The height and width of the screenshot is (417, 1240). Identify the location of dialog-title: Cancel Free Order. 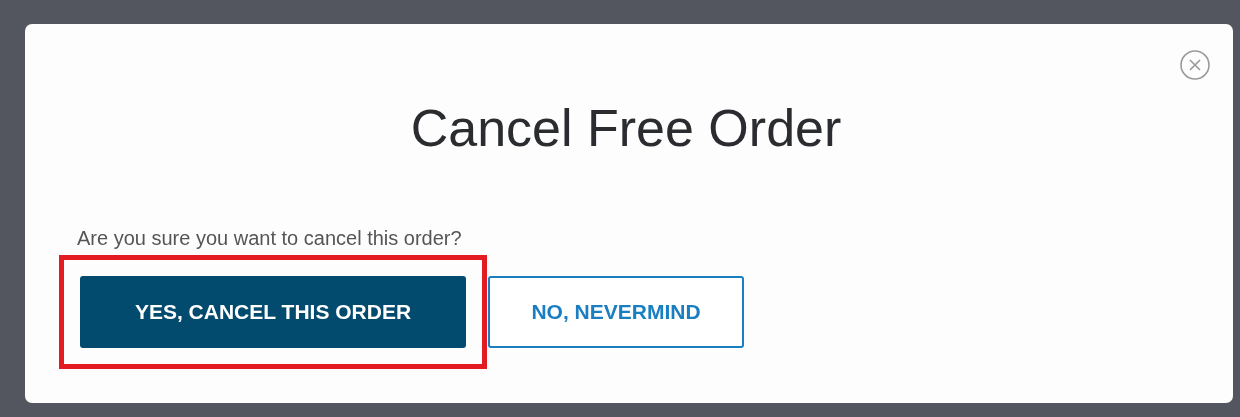
(626, 128).